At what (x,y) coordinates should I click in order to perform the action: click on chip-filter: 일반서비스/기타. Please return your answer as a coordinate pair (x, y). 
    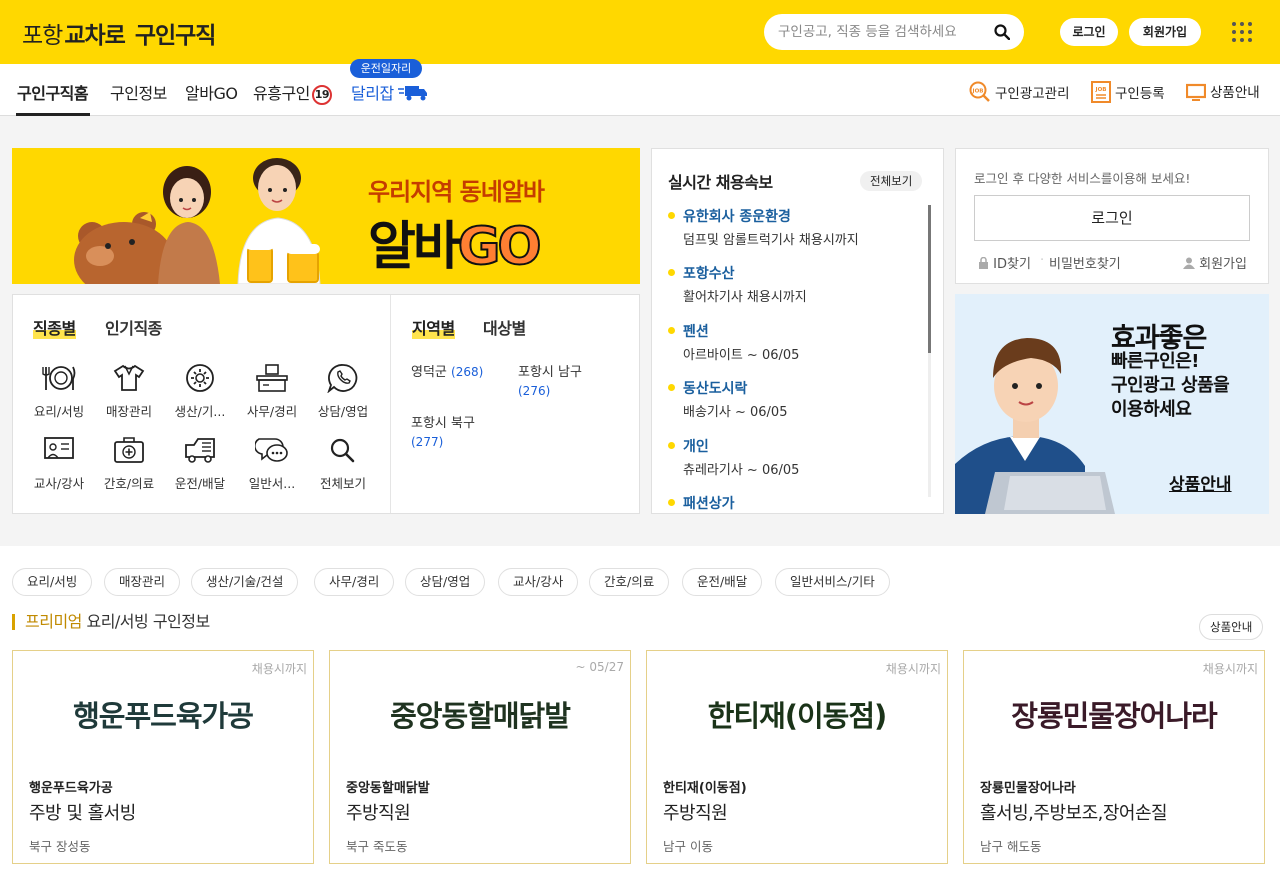
    Looking at the image, I should click on (832, 582).